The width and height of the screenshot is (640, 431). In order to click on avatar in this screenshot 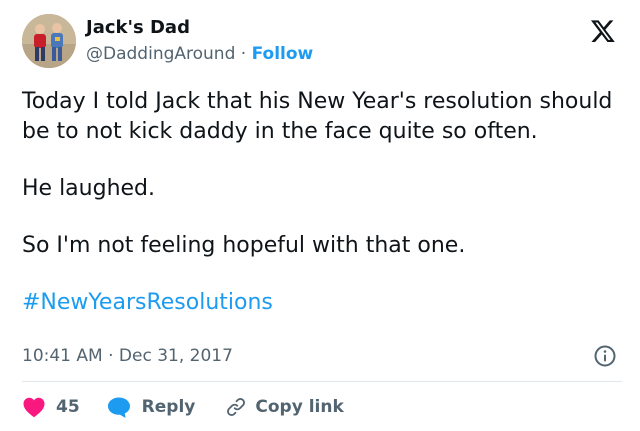, I will do `click(49, 41)`.